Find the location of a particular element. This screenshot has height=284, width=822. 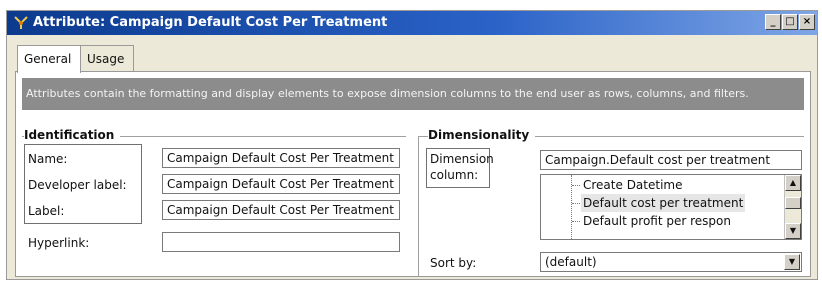

developer-label-field: Campaign Default Cost Per Treatment is located at coordinates (281, 184).